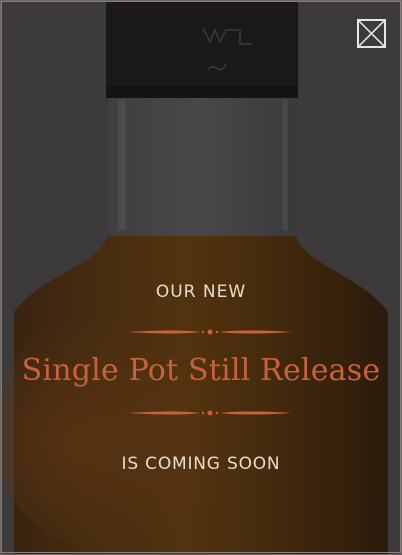 The image size is (402, 555). Describe the element at coordinates (201, 370) in the screenshot. I see `headline-text: Single Pot Still Release` at that location.